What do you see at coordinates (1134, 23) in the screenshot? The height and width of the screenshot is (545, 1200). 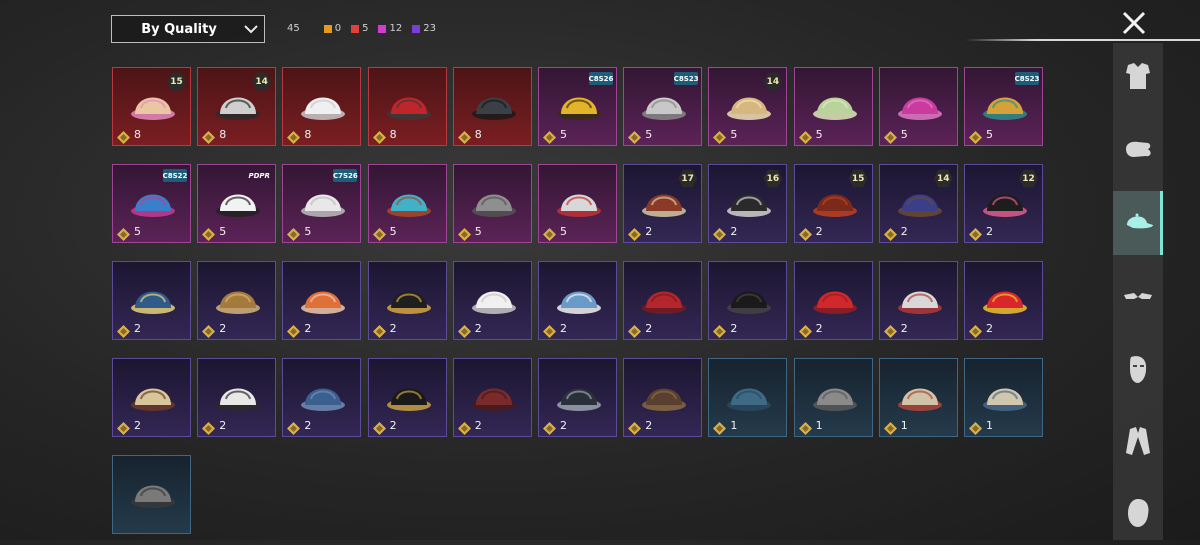 I see `close-button` at bounding box center [1134, 23].